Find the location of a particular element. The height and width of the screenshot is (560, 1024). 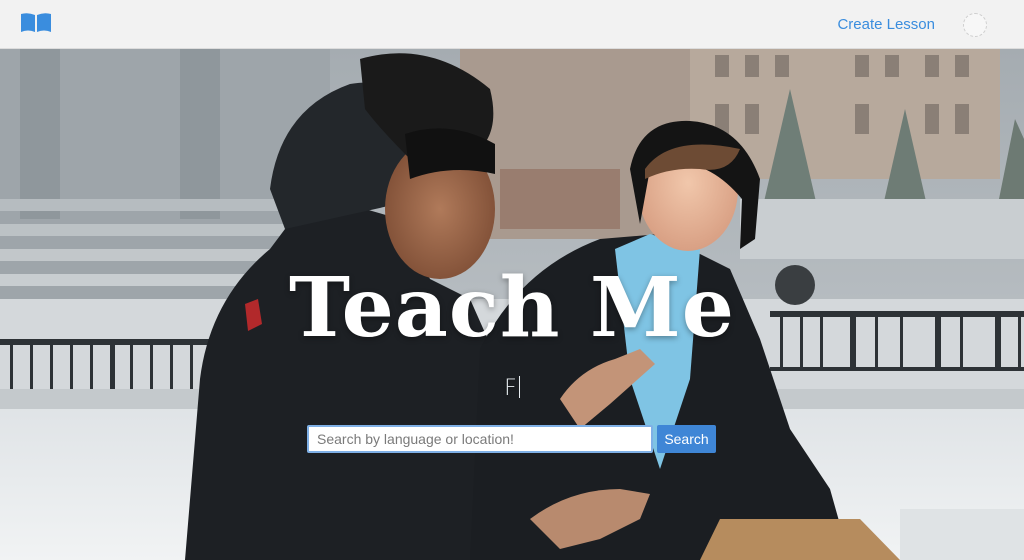

search-input is located at coordinates (480, 439).